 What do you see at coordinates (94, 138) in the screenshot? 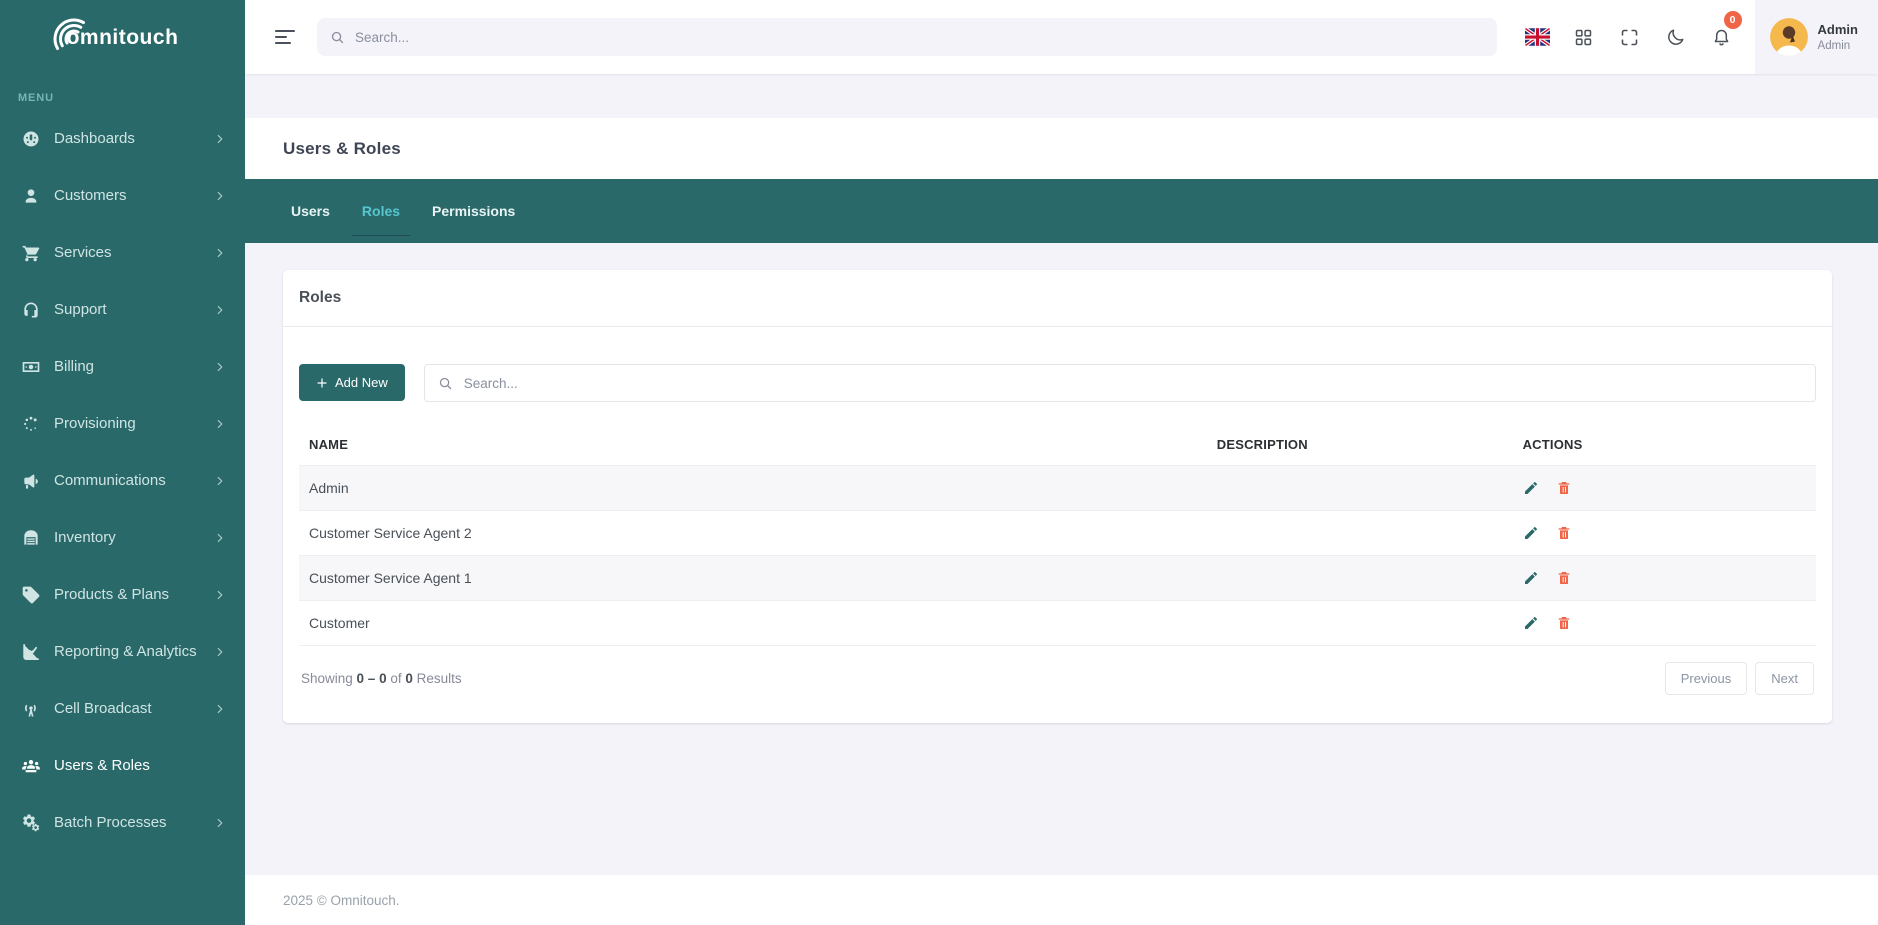
I see `sidebar-item-label: Dashboards` at bounding box center [94, 138].